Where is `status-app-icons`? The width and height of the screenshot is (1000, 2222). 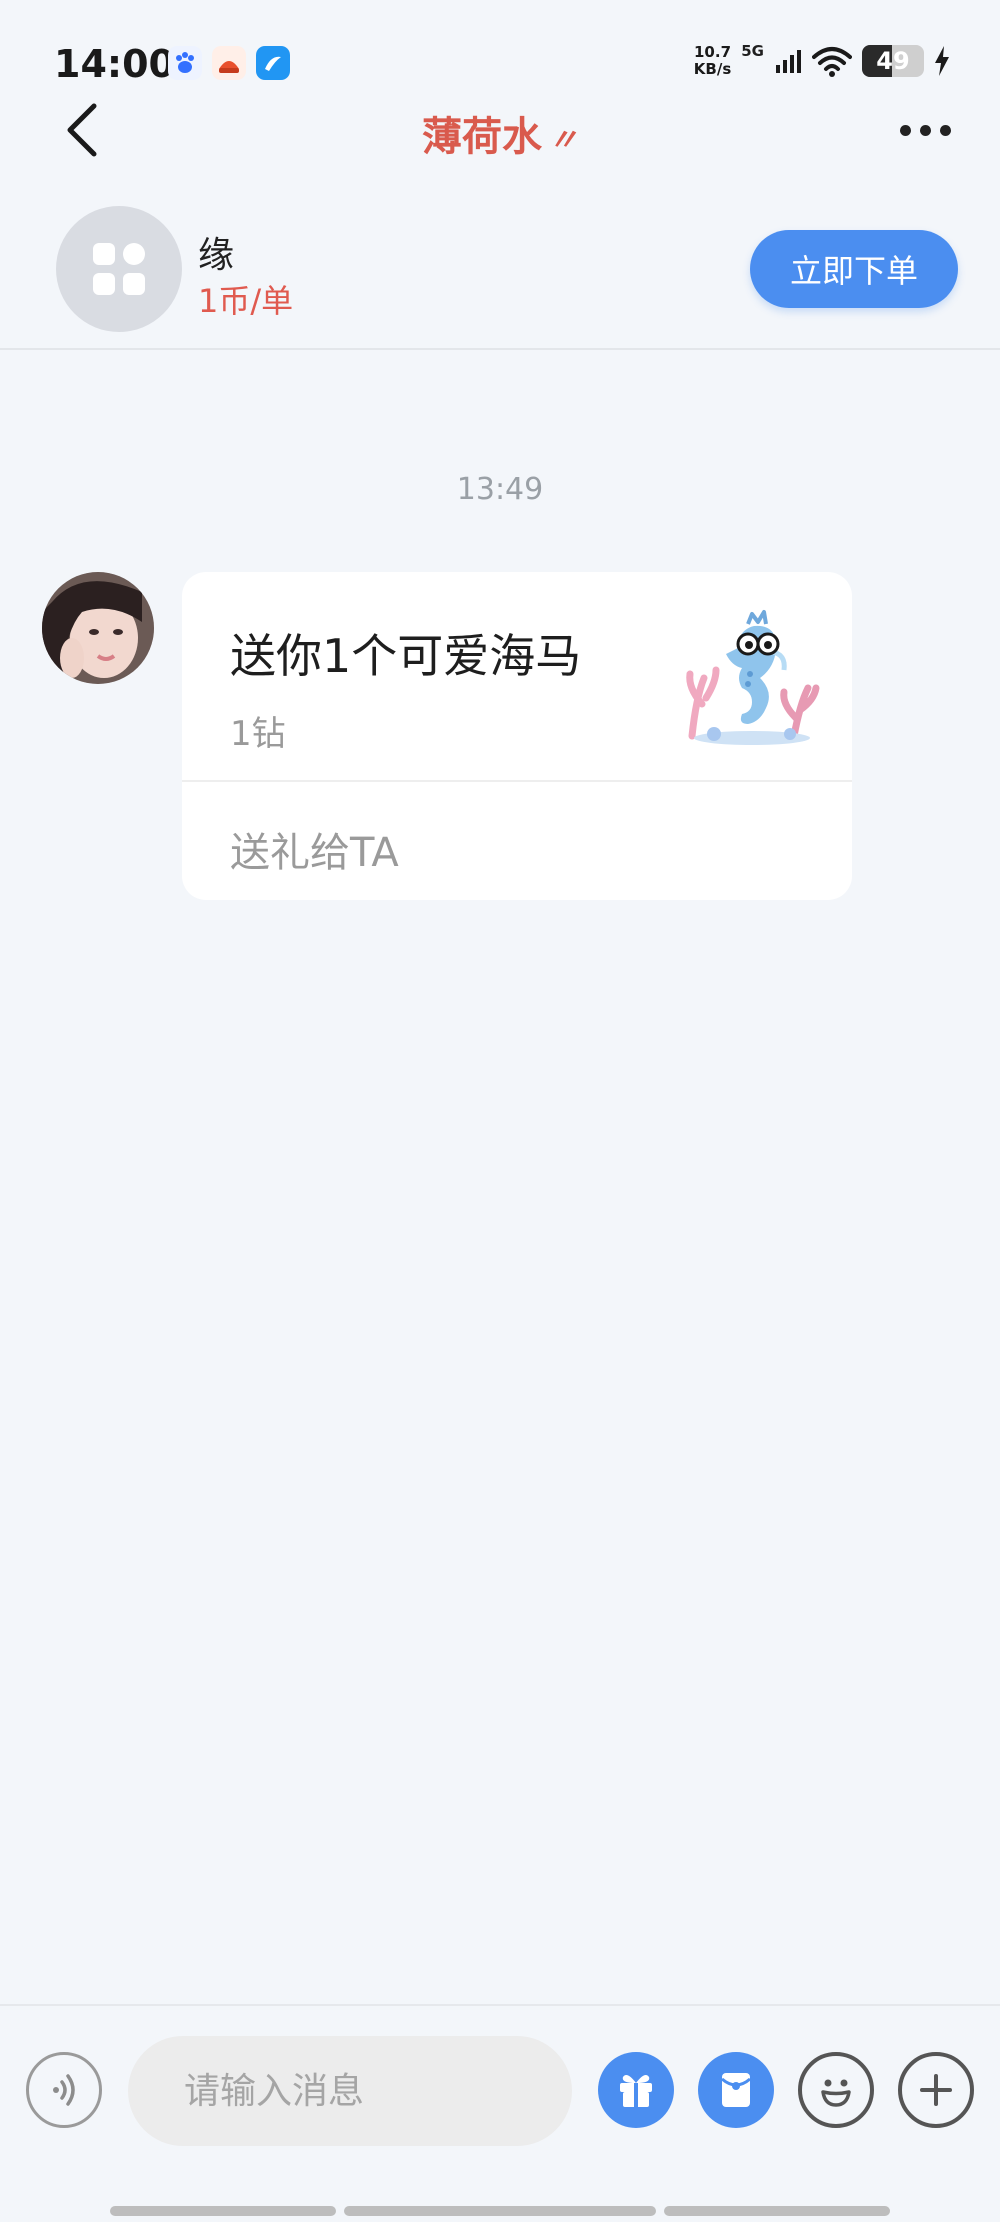 status-app-icons is located at coordinates (229, 63).